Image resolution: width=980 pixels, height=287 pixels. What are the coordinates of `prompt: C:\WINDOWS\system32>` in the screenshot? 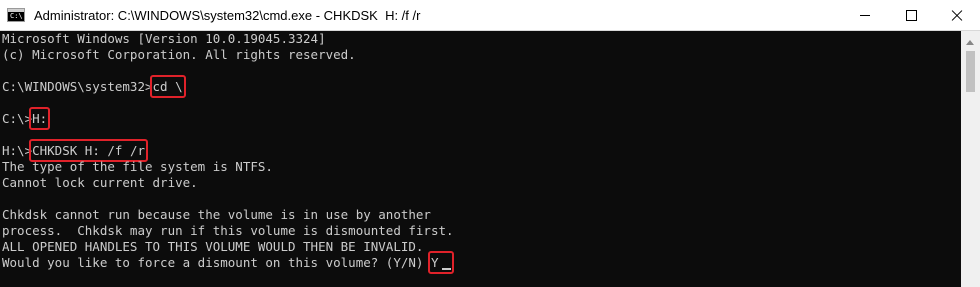 It's located at (77, 86).